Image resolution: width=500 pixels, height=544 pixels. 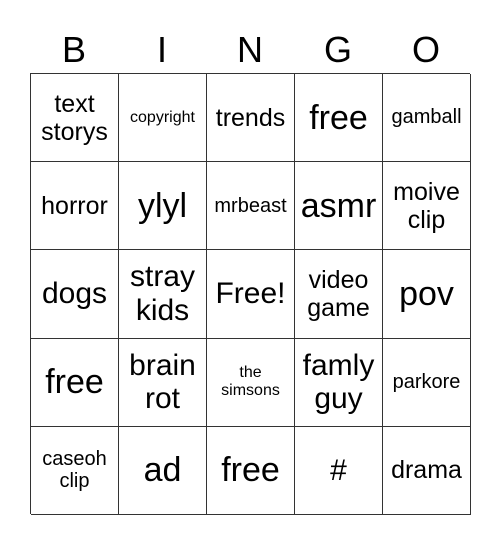 What do you see at coordinates (75, 294) in the screenshot?
I see `bingo-cell: dogs` at bounding box center [75, 294].